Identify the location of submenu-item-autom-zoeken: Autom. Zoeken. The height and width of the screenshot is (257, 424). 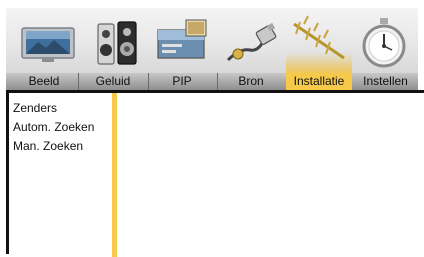
(53, 127).